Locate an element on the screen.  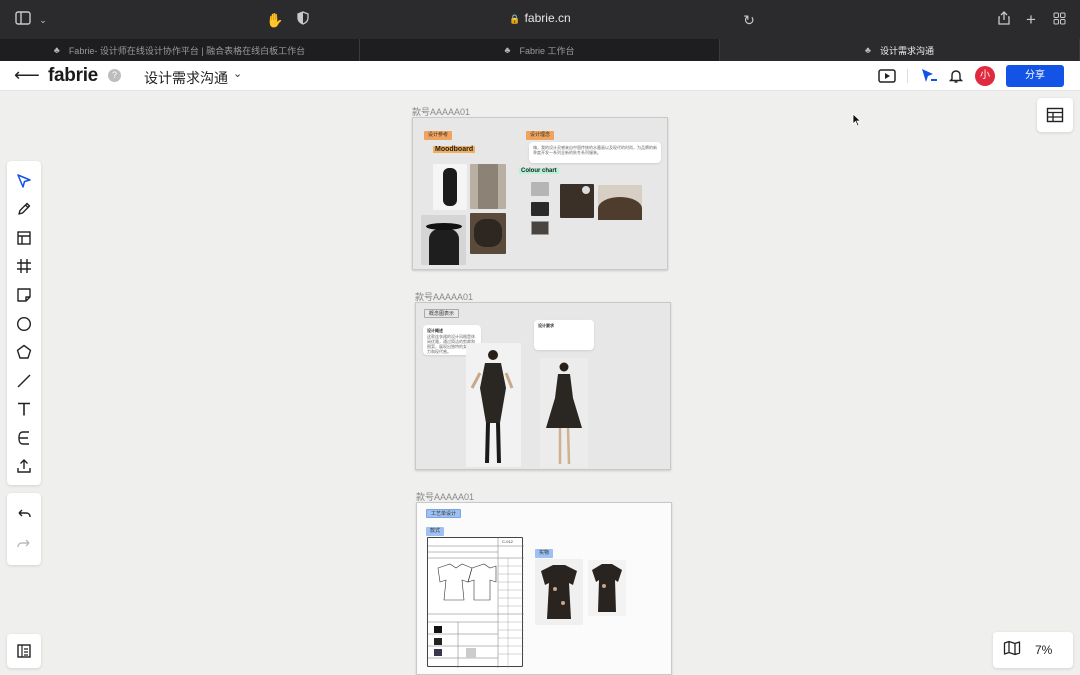
circle-icon is located at coordinates (24, 324).